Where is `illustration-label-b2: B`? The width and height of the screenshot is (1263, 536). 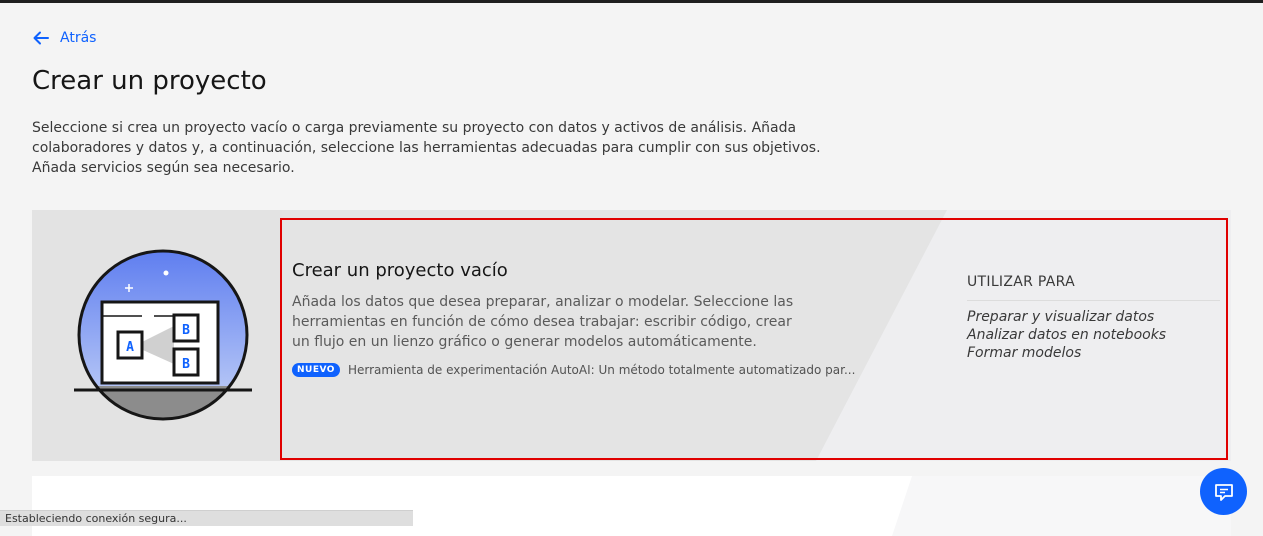
illustration-label-b2: B is located at coordinates (186, 364).